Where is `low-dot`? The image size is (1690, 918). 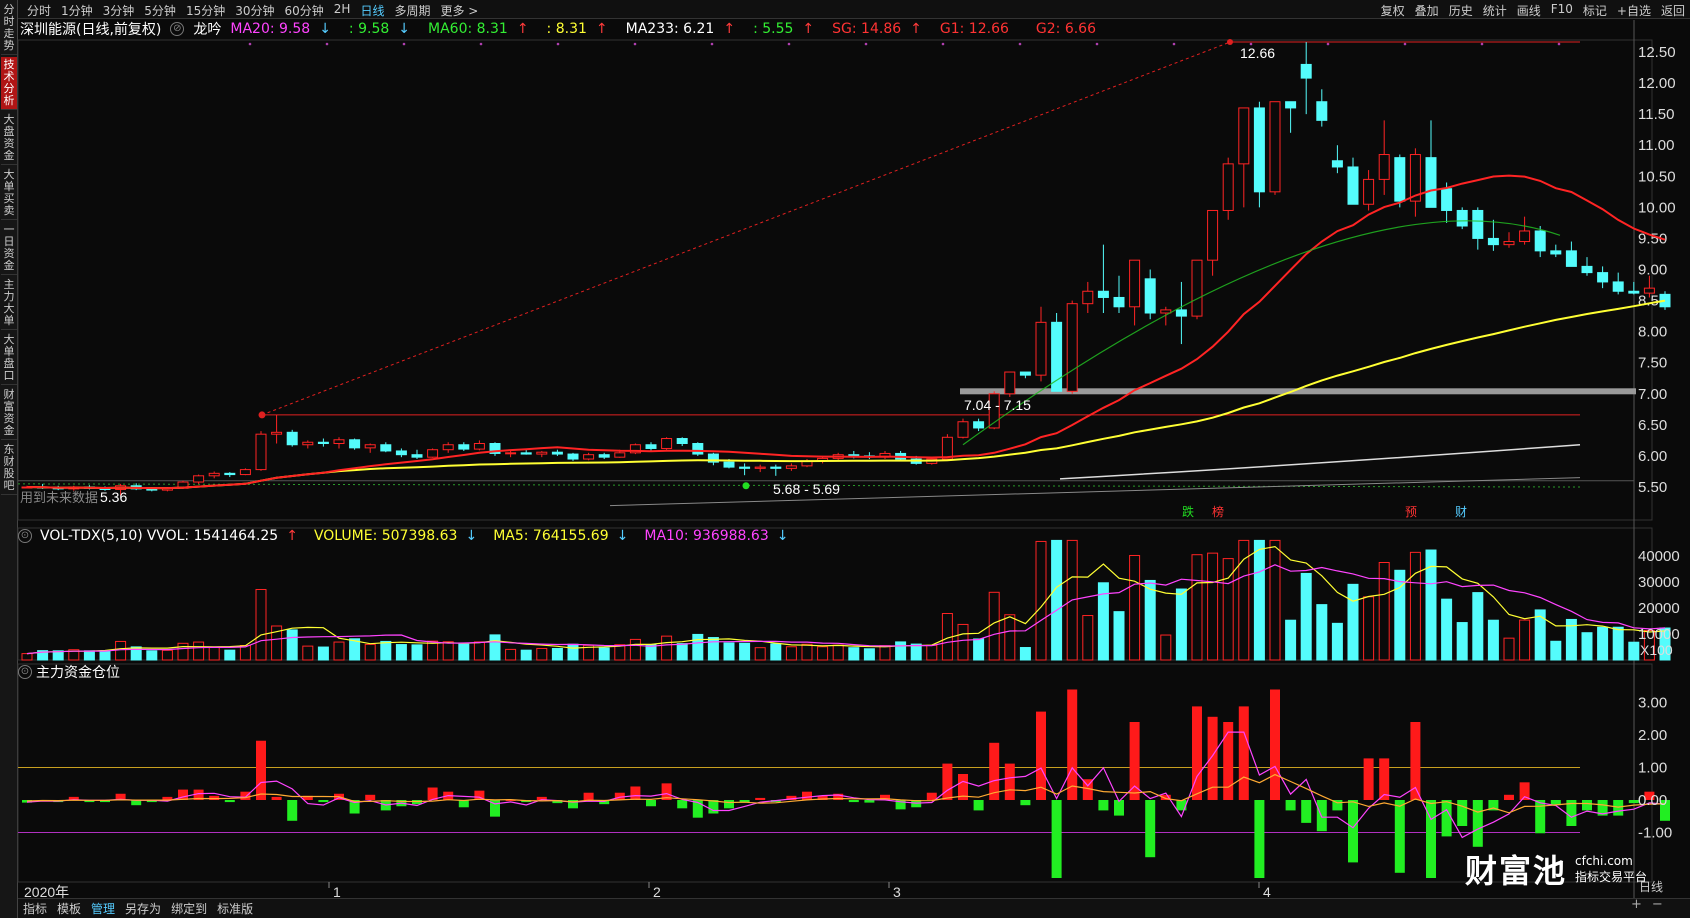 low-dot is located at coordinates (746, 486).